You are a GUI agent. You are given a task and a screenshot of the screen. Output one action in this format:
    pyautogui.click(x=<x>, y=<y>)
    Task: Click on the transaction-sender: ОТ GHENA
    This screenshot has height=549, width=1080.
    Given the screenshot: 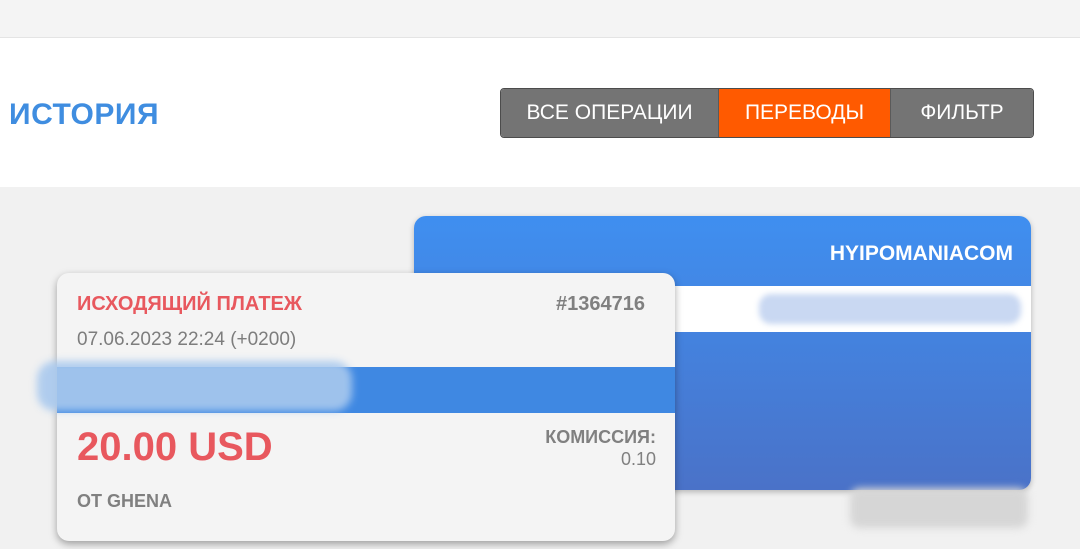 What is the action you would take?
    pyautogui.click(x=125, y=501)
    